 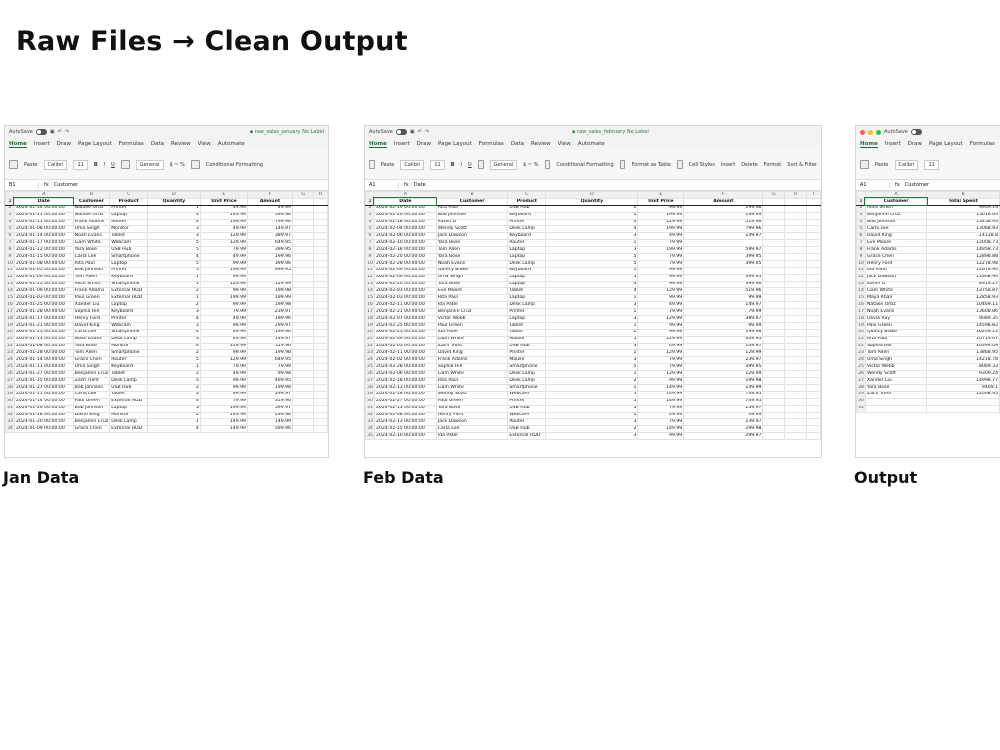 I want to click on cell: 10209.12, so click(x=963, y=332).